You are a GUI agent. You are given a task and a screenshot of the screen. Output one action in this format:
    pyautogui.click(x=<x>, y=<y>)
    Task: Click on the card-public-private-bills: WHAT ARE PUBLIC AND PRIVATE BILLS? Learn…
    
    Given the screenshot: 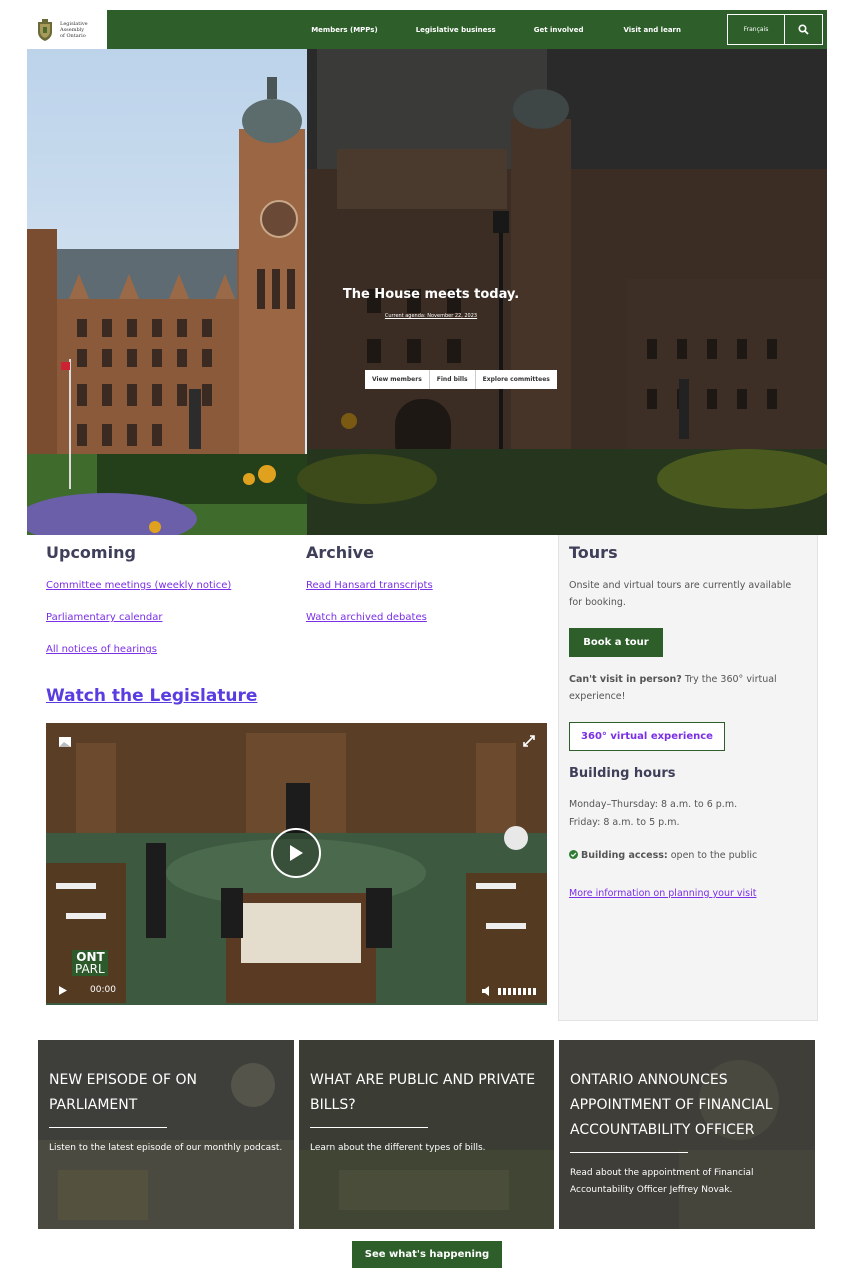 What is the action you would take?
    pyautogui.click(x=426, y=1134)
    